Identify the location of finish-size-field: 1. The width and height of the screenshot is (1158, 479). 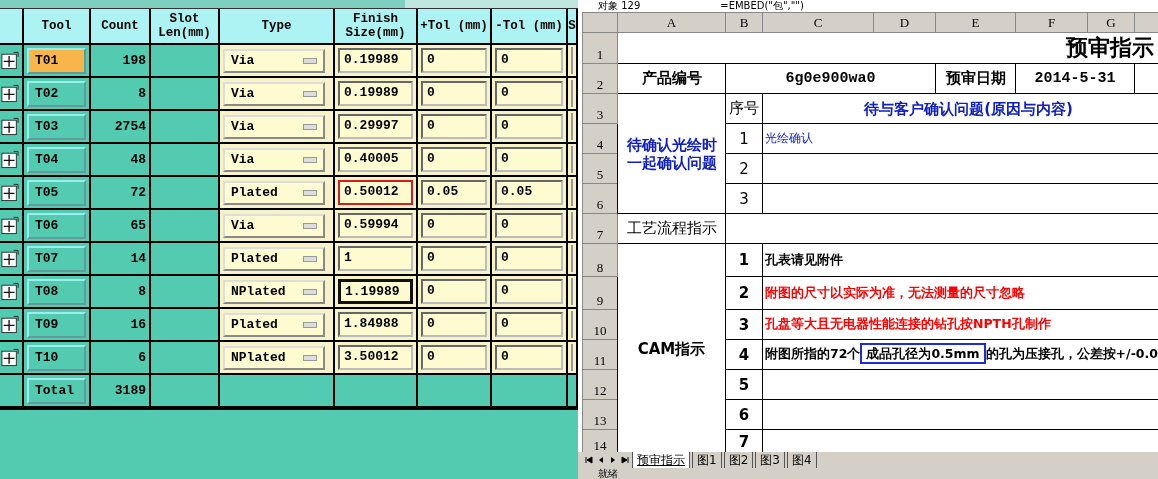
(375, 258).